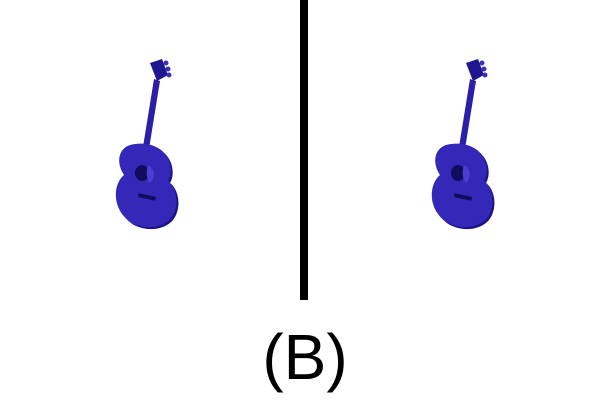  What do you see at coordinates (304, 150) in the screenshot?
I see `vertical-divider` at bounding box center [304, 150].